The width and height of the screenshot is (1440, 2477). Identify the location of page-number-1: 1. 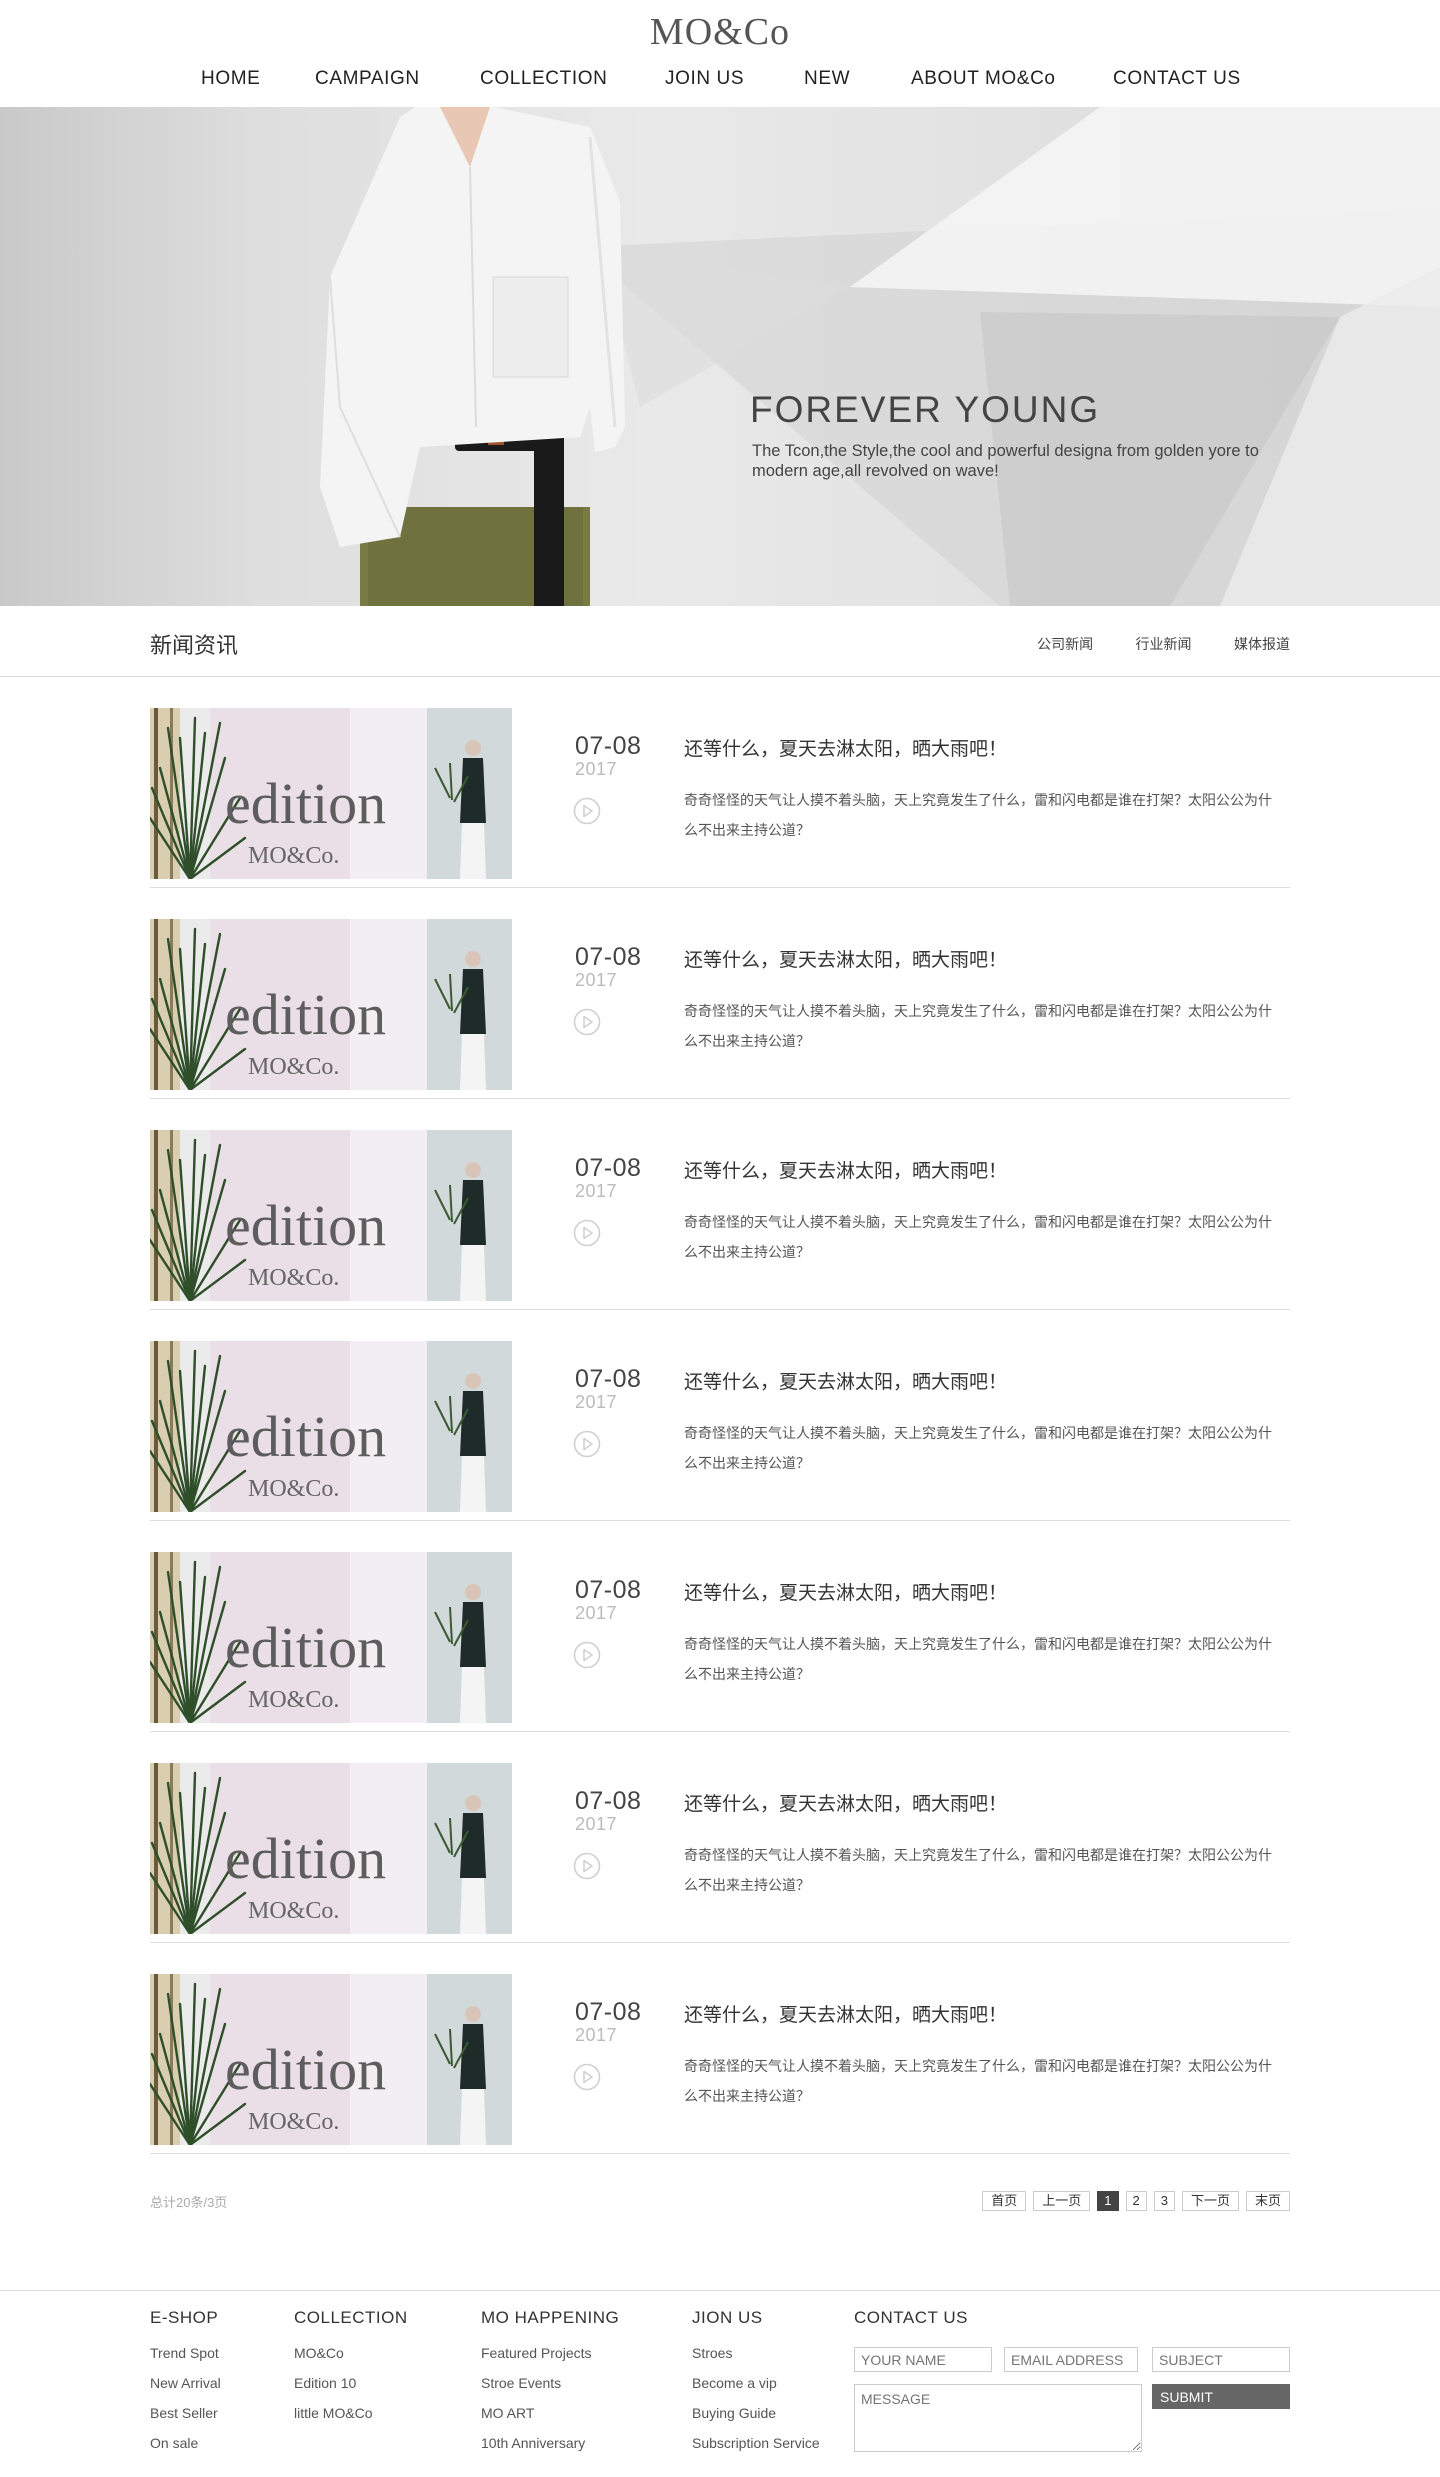
(1108, 2201).